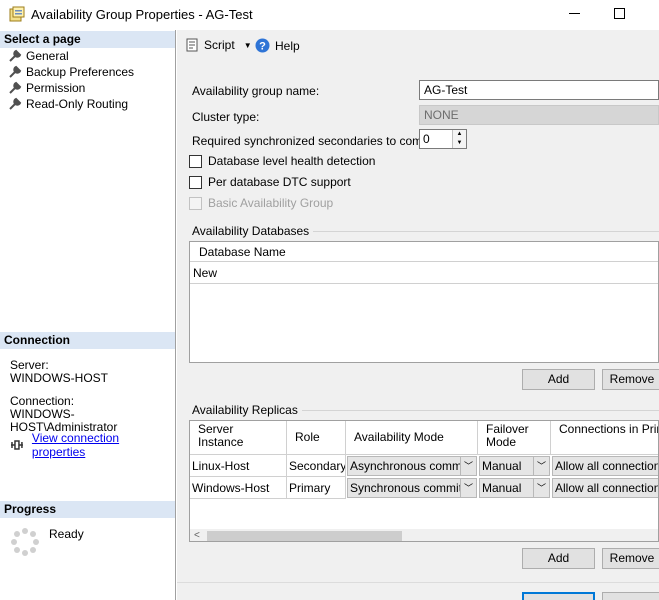  Describe the element at coordinates (619, 13) in the screenshot. I see `maximize-button` at that location.